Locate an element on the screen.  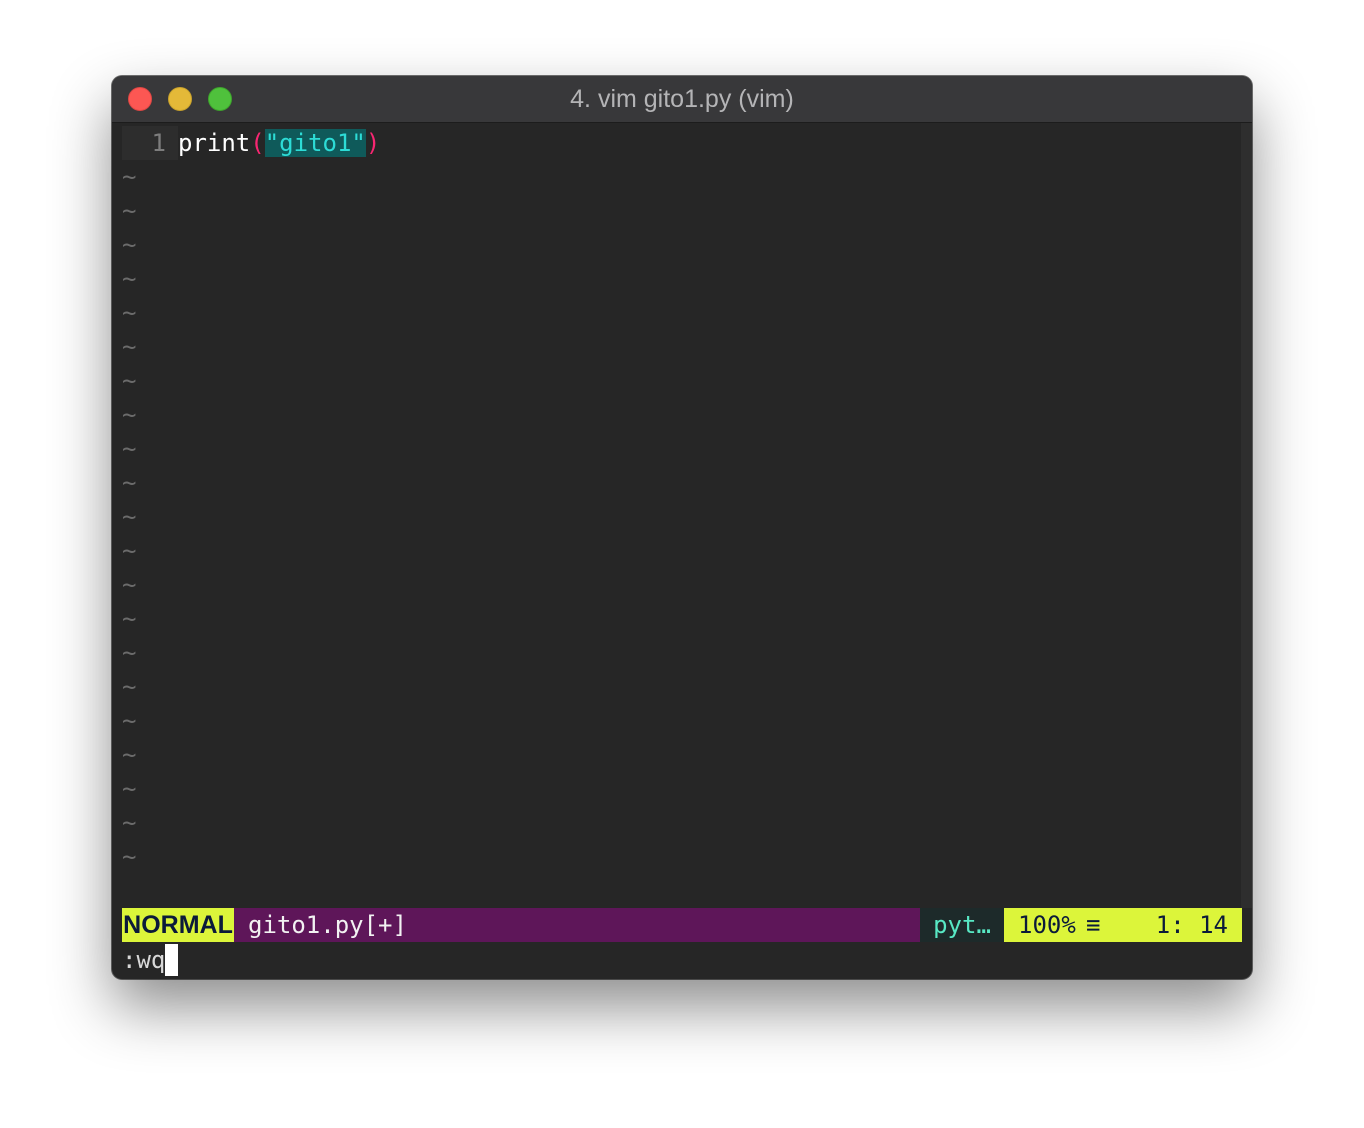
command-text: :wq is located at coordinates (144, 960).